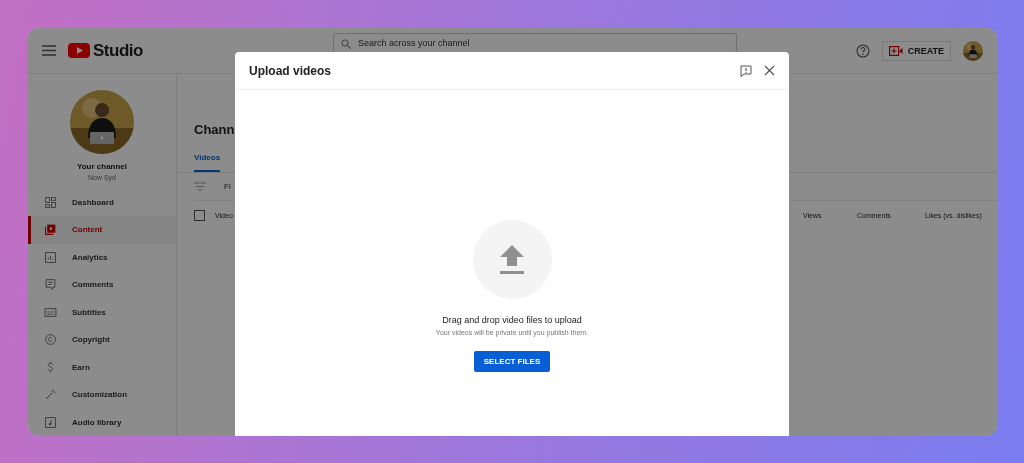 Image resolution: width=1024 pixels, height=463 pixels. What do you see at coordinates (102, 202) in the screenshot?
I see `sidebar-item: Dashboard` at bounding box center [102, 202].